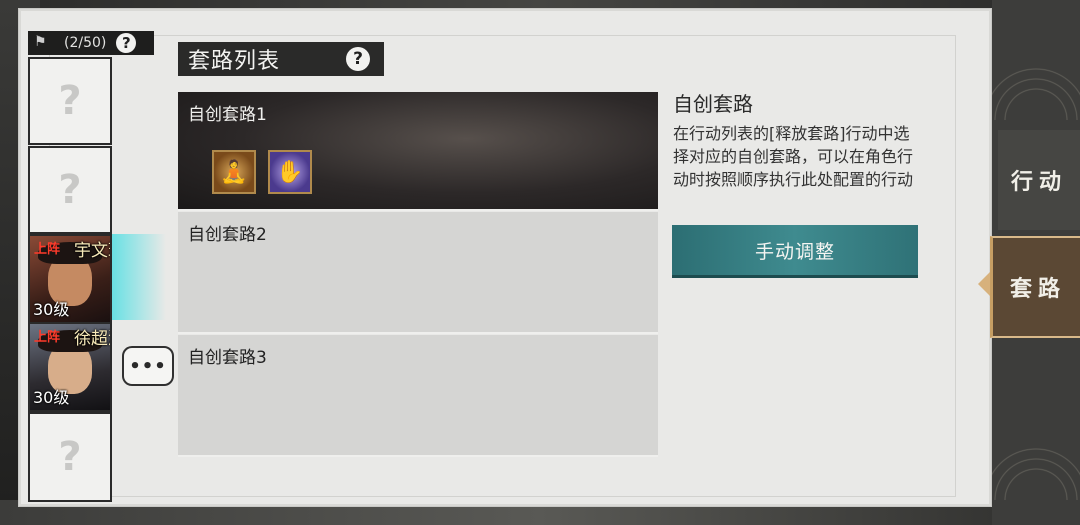 The width and height of the screenshot is (1080, 525). I want to click on routine-label: 自创套路1, so click(227, 115).